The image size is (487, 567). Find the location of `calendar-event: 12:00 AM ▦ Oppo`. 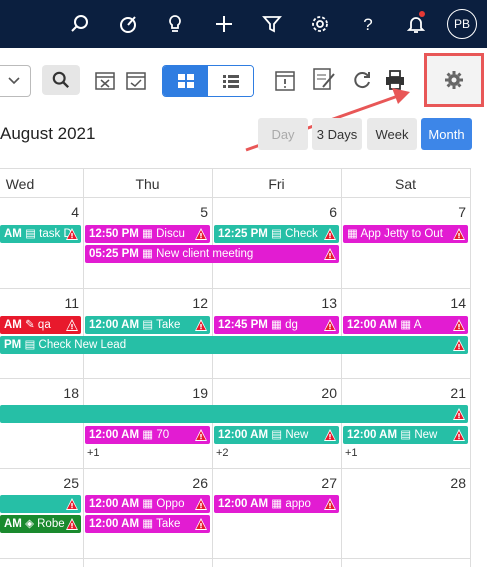

calendar-event: 12:00 AM ▦ Oppo is located at coordinates (147, 504).